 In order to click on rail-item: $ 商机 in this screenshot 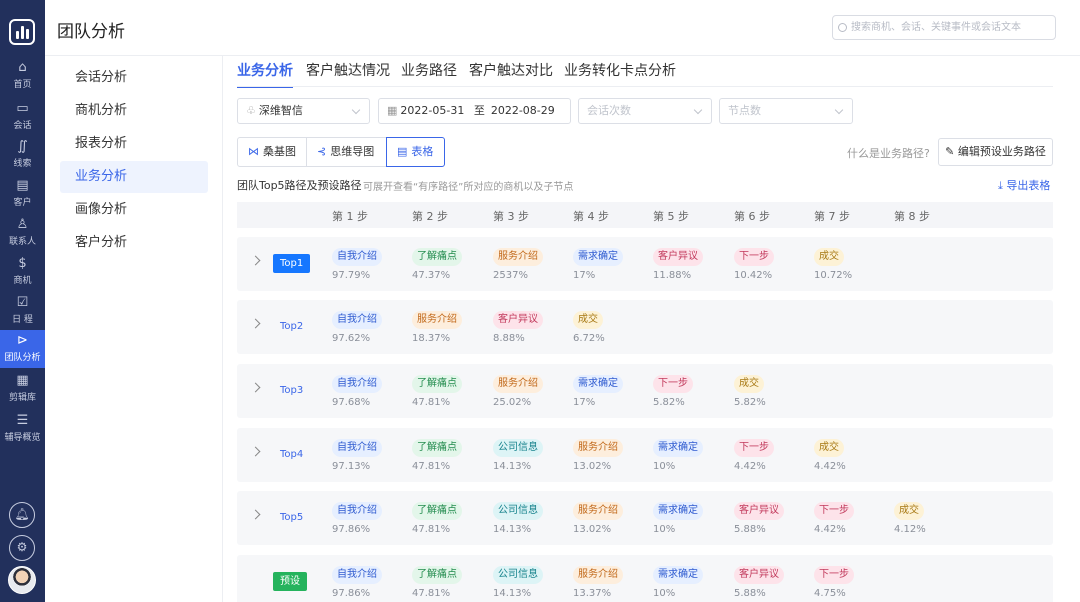, I will do `click(22, 272)`.